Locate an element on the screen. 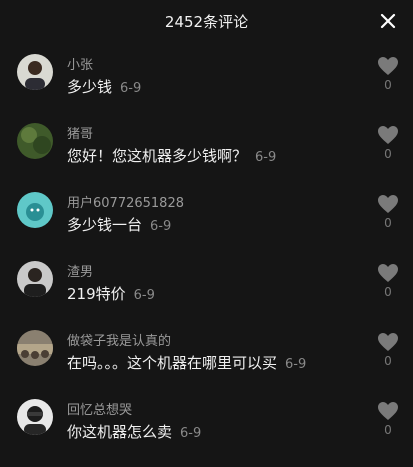 Image resolution: width=413 pixels, height=467 pixels. comment-item: 猪哥 您好！您这机器多少钱啊？ 6-9 0 is located at coordinates (206, 157).